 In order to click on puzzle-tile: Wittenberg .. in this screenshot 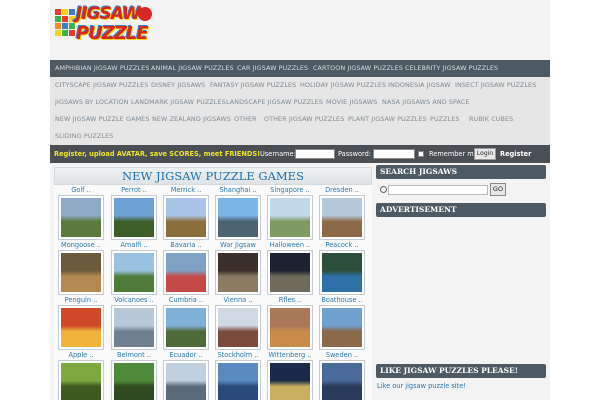, I will do `click(290, 375)`.